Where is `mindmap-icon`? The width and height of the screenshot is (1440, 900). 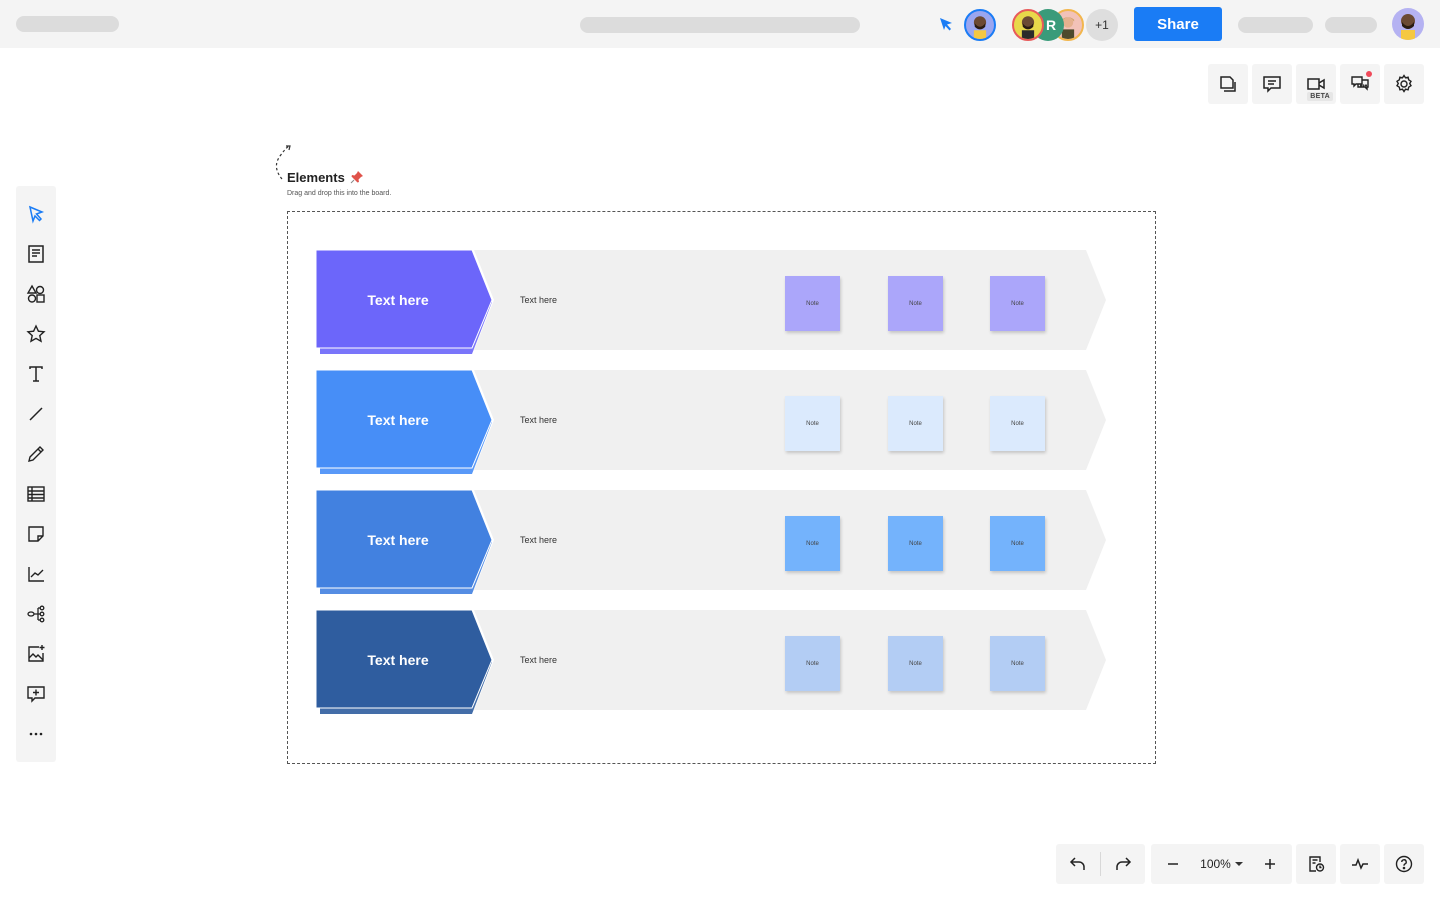 mindmap-icon is located at coordinates (36, 614).